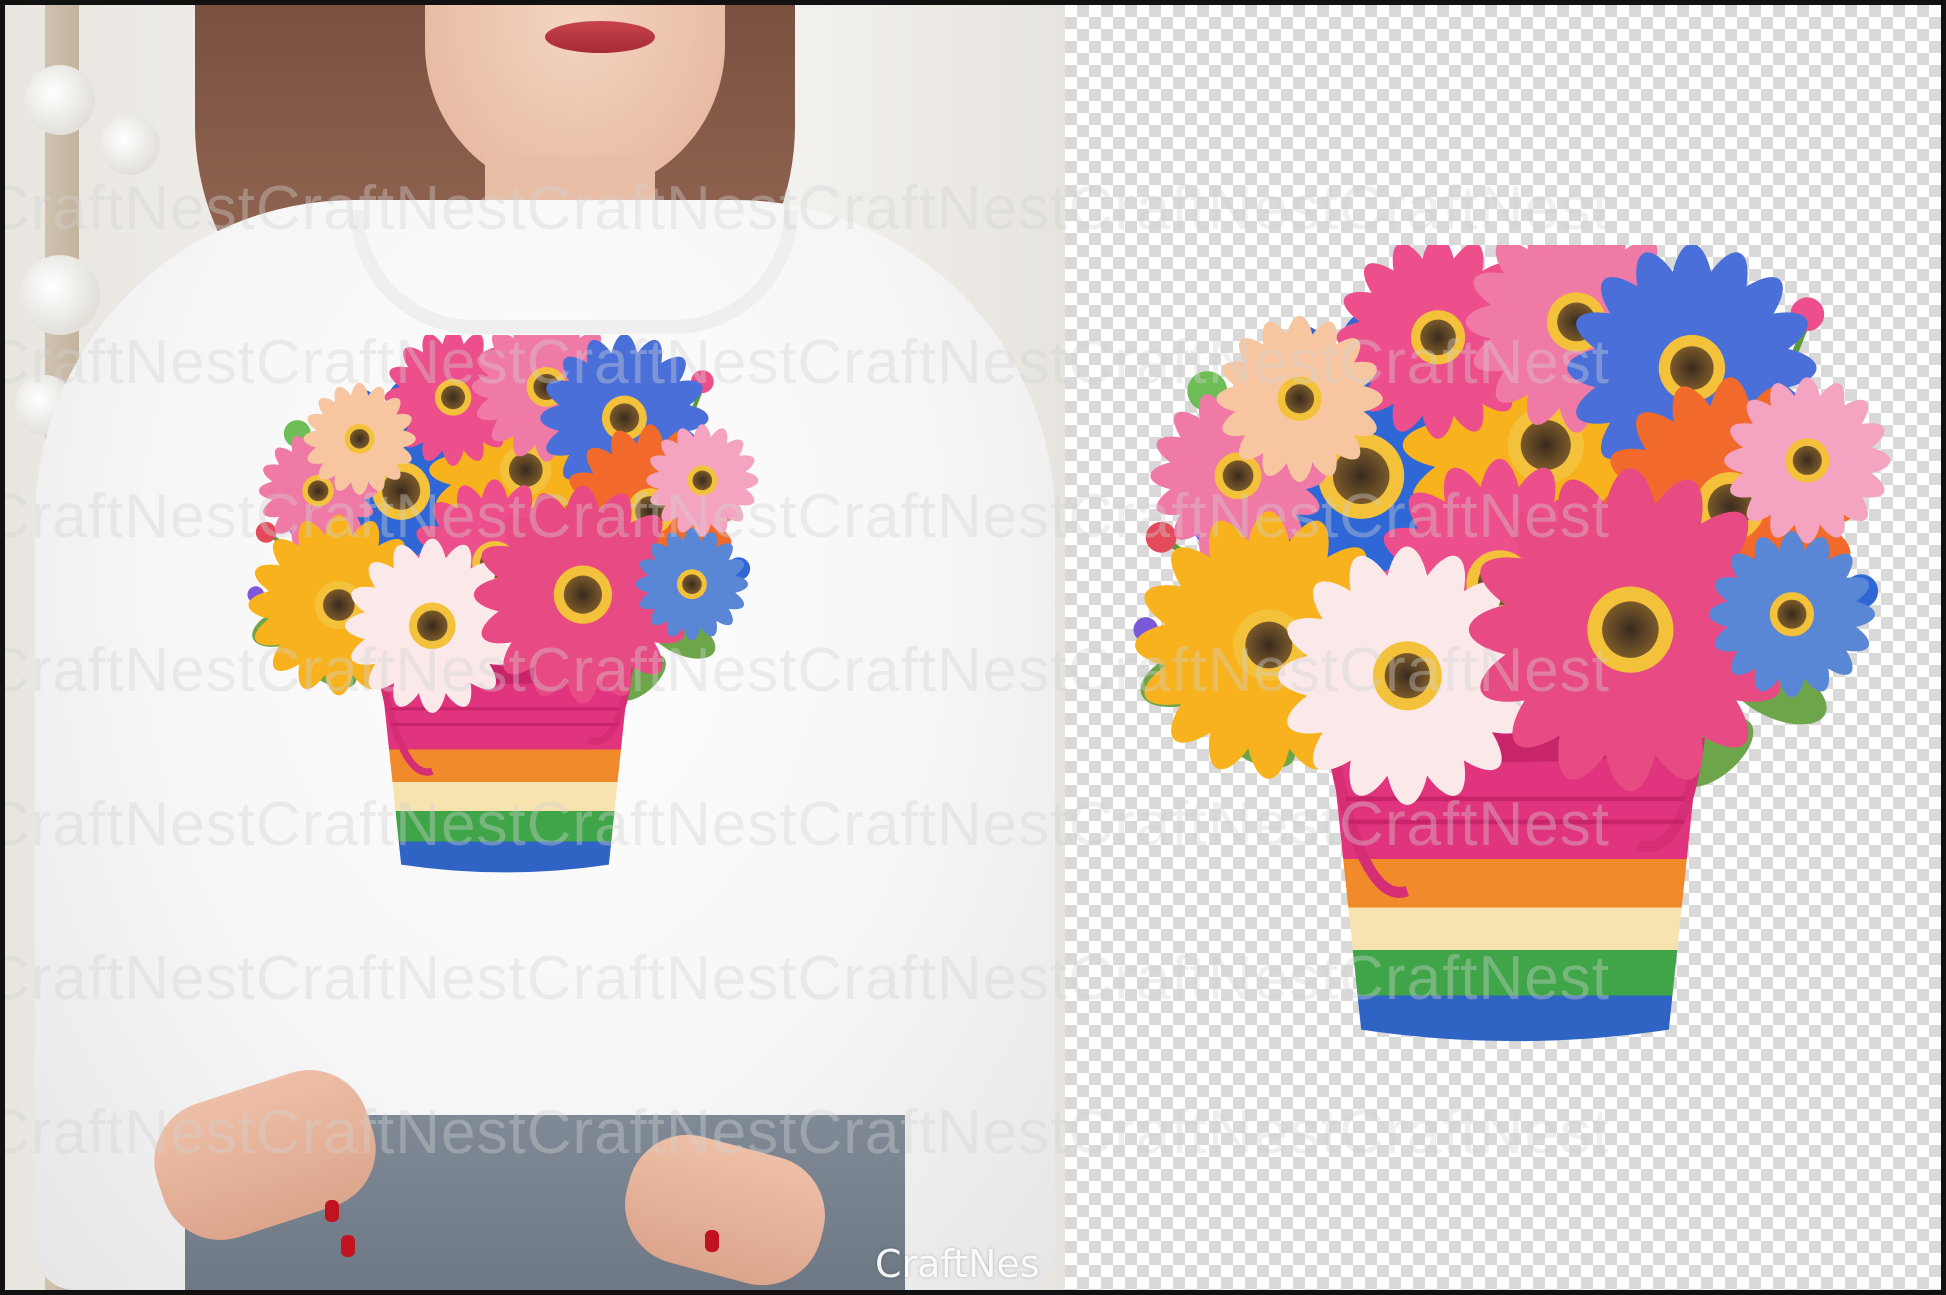  Describe the element at coordinates (957, 1264) in the screenshot. I see `brand-watermark-label: CraftNes` at that location.